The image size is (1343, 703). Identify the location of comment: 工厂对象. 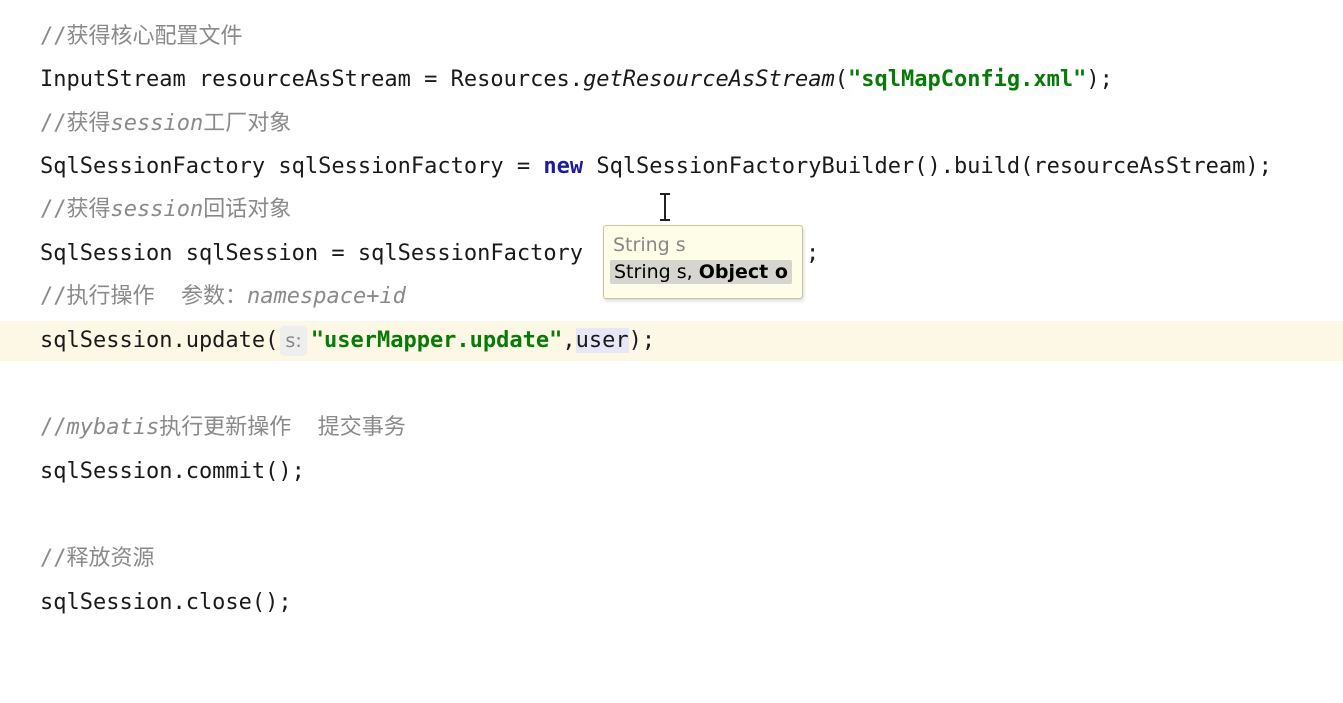
(247, 123).